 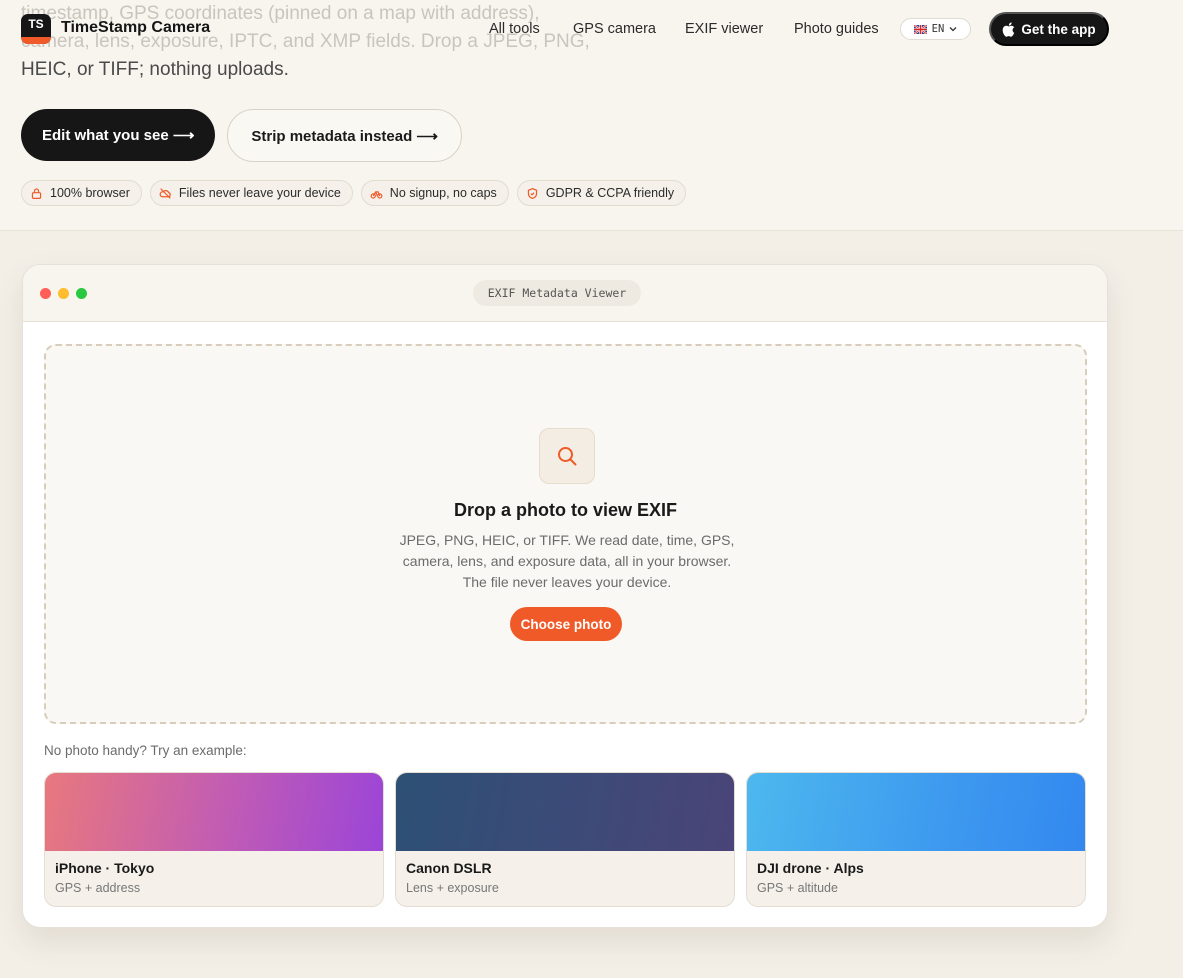 What do you see at coordinates (557, 293) in the screenshot?
I see `window-title: EXIF Metadata Viewer` at bounding box center [557, 293].